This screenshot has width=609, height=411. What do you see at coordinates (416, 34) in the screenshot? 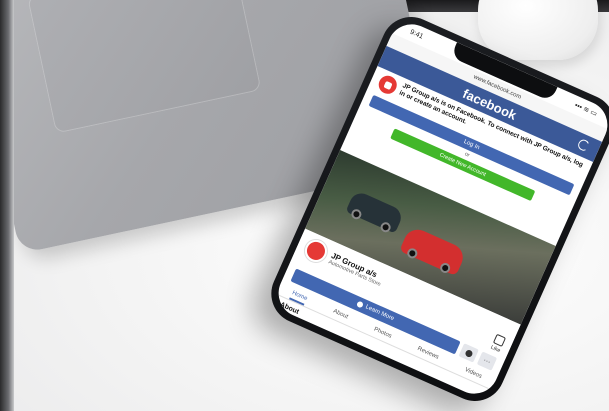
I see `status-time: 9:41` at bounding box center [416, 34].